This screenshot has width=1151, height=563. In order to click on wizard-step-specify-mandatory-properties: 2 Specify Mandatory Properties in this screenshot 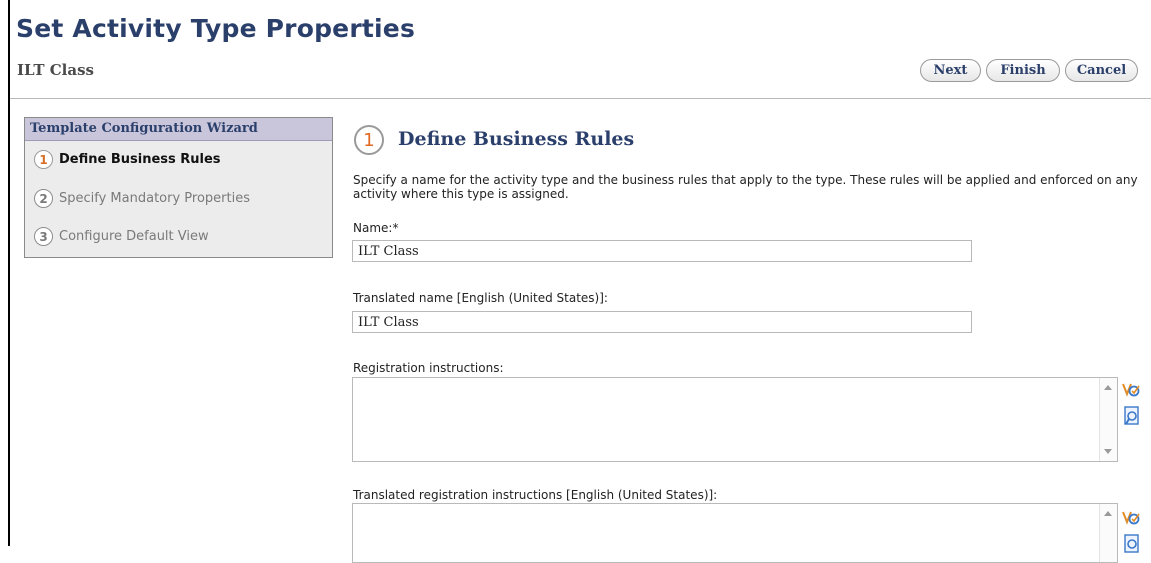, I will do `click(142, 198)`.